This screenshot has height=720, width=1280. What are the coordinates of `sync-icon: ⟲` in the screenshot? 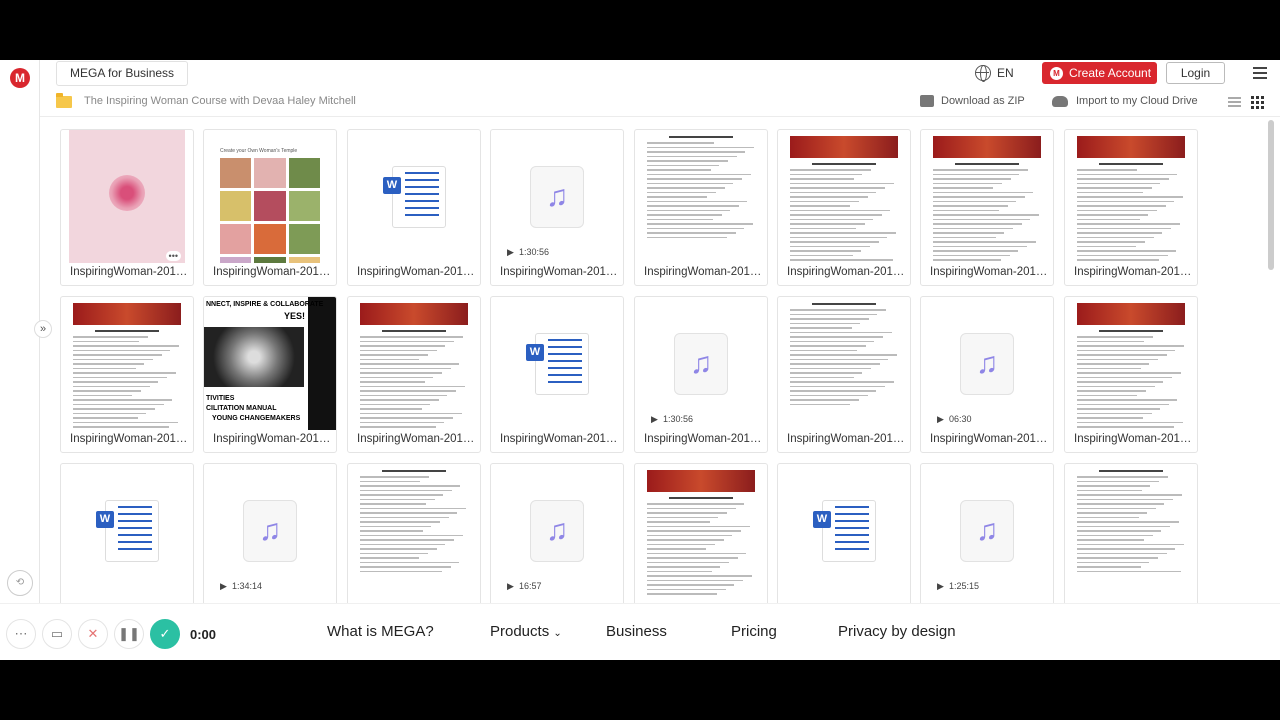 It's located at (20, 583).